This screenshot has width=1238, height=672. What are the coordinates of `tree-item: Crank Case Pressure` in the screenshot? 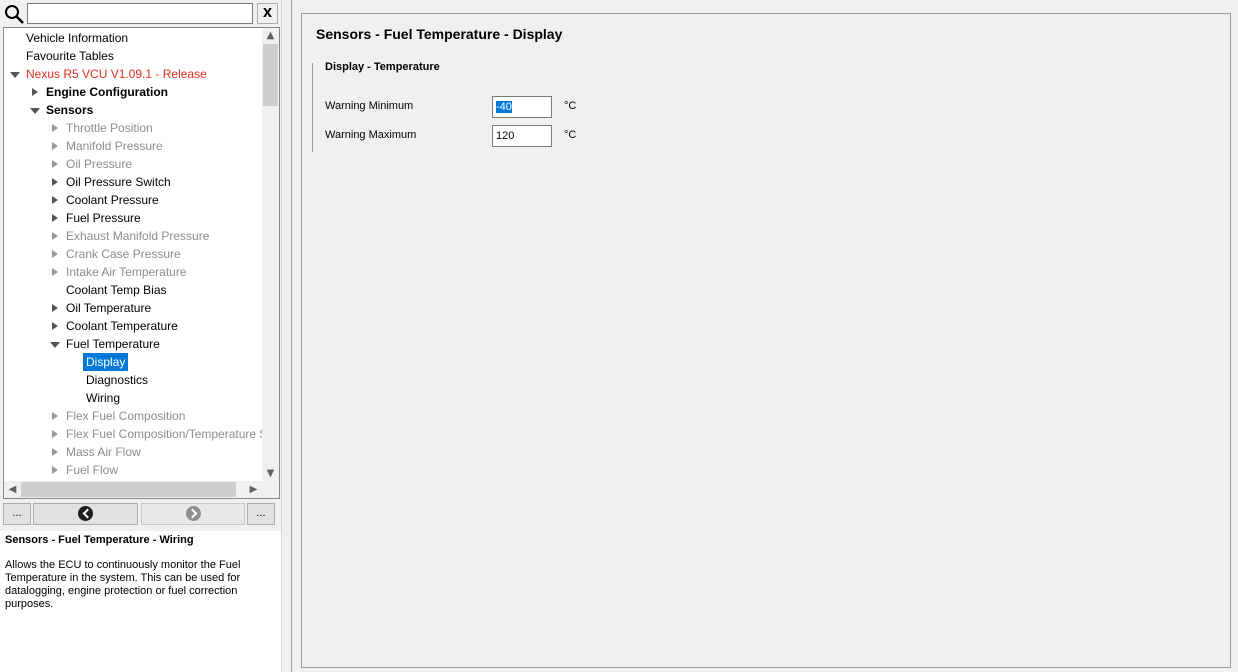 It's located at (133, 254).